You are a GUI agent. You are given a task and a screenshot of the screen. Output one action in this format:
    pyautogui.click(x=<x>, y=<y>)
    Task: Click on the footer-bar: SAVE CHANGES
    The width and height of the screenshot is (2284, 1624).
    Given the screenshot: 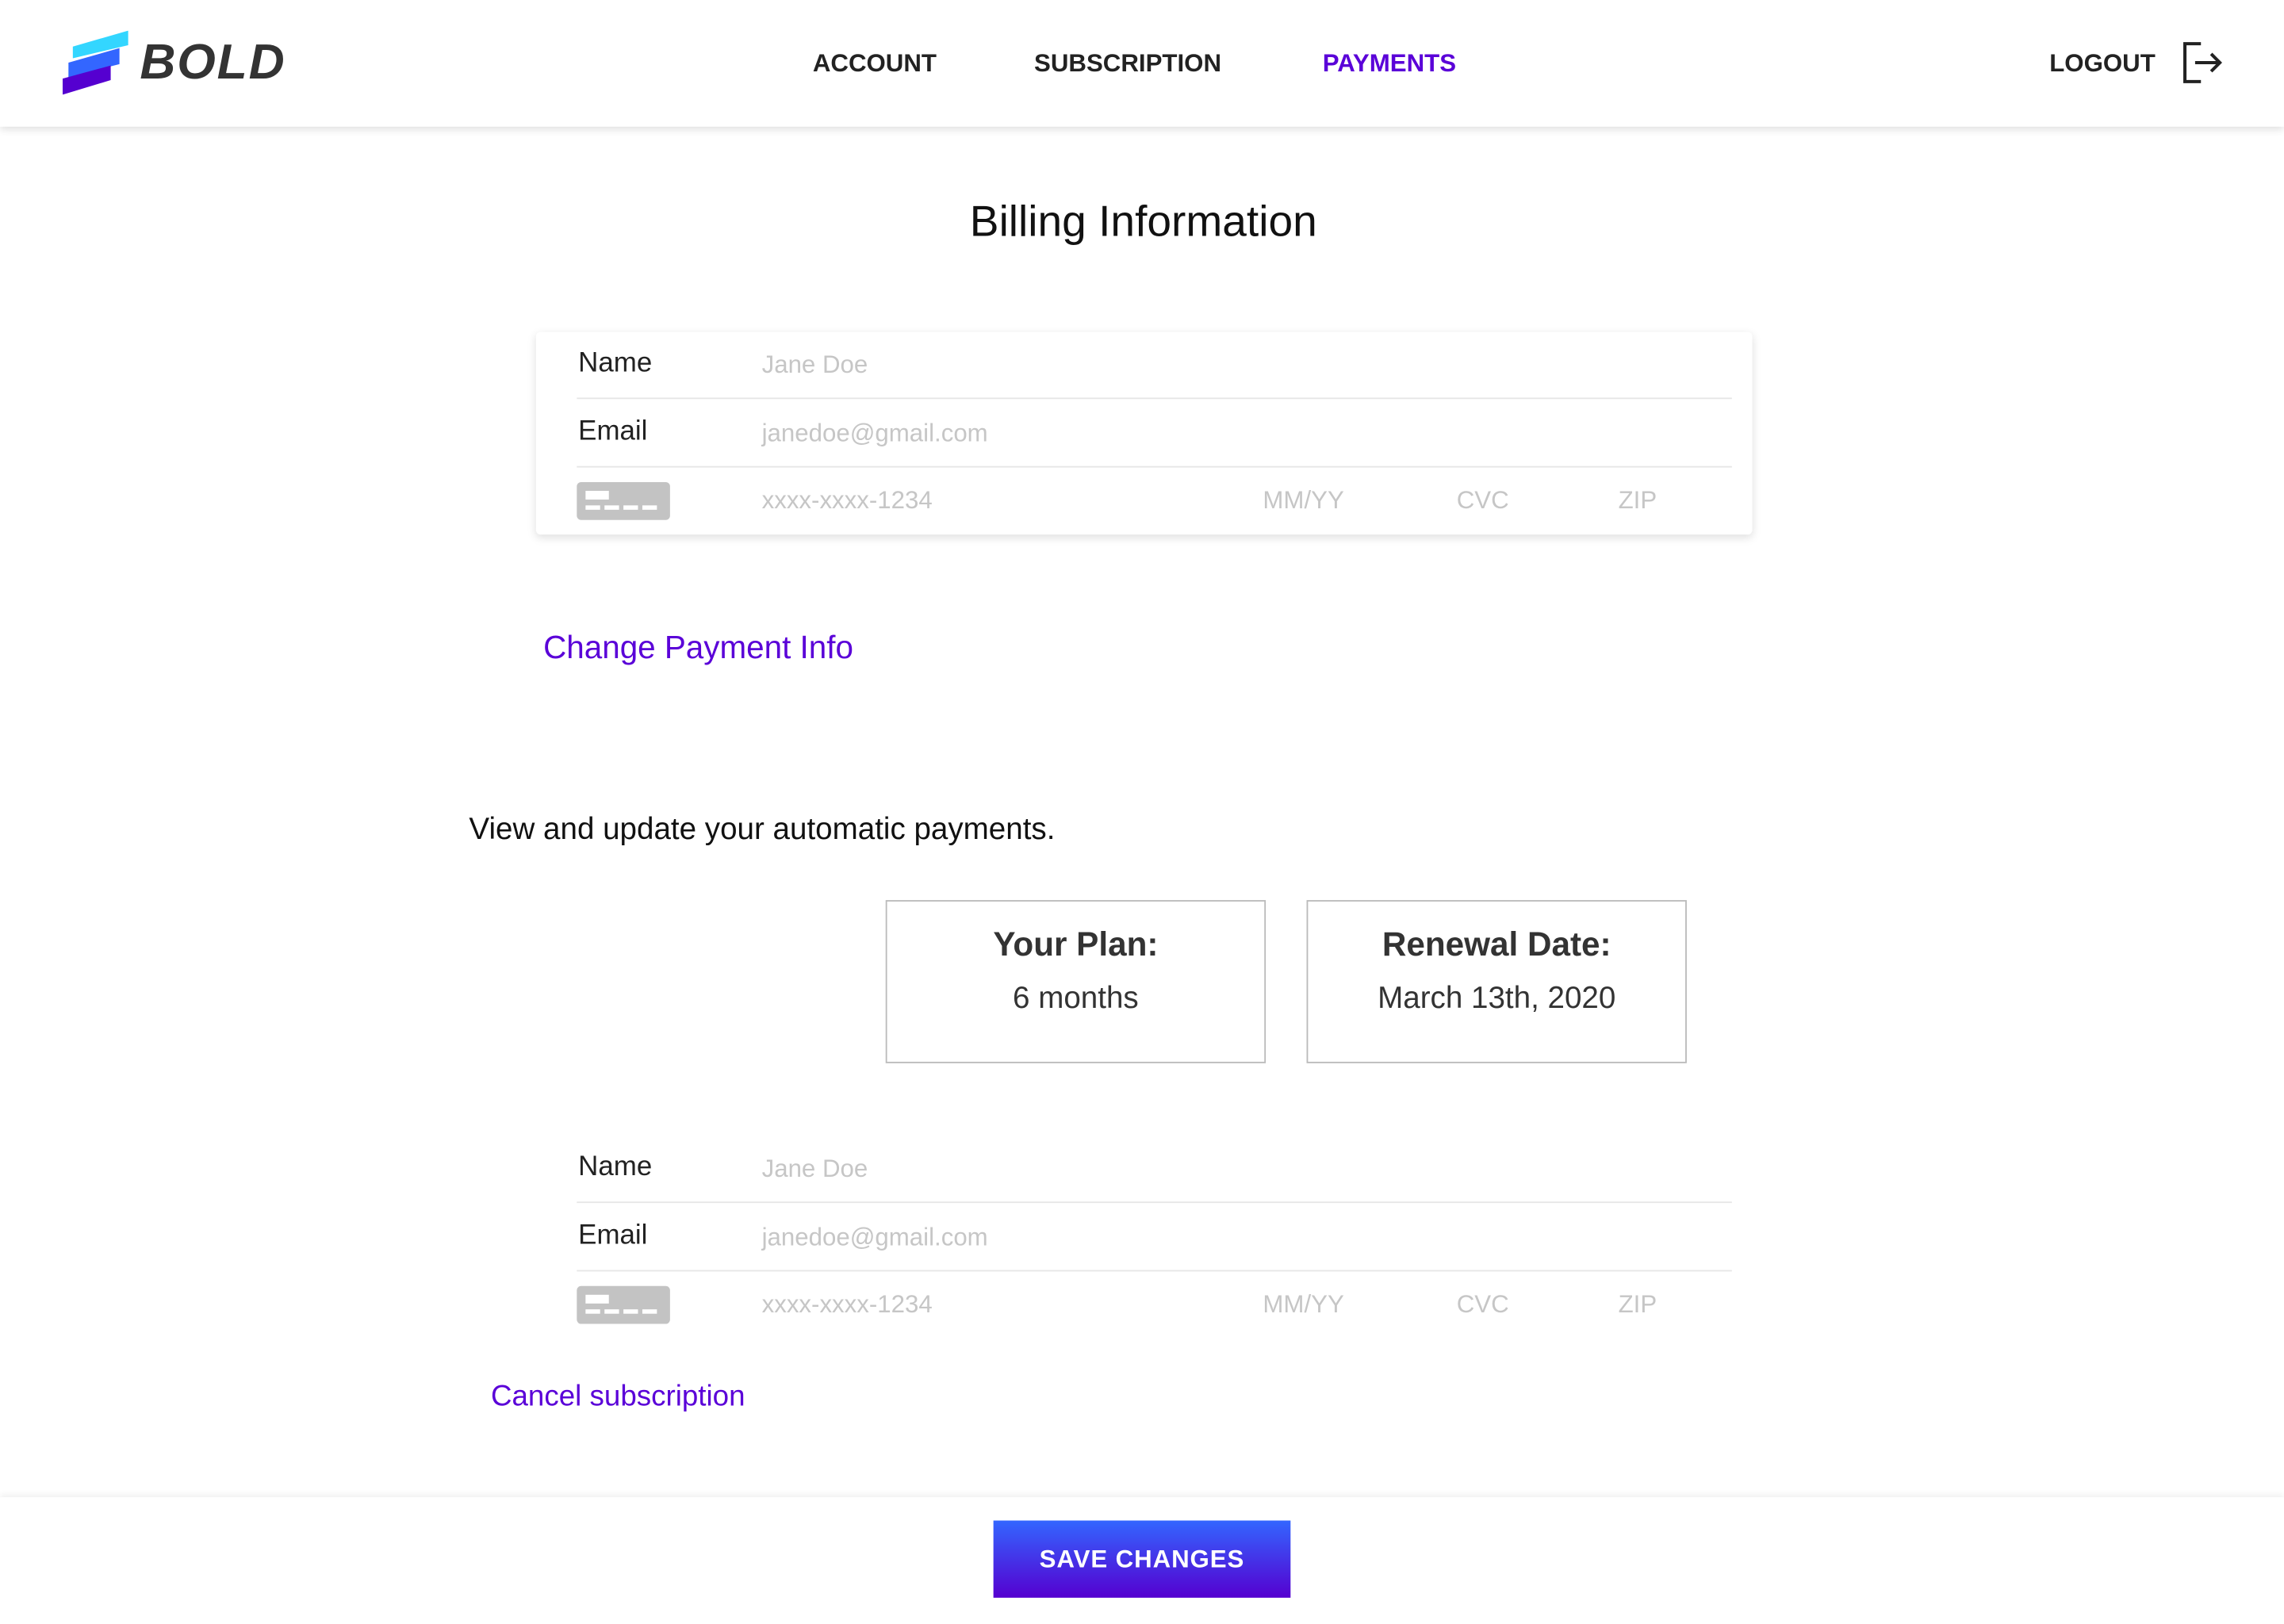 What is the action you would take?
    pyautogui.click(x=1142, y=1560)
    